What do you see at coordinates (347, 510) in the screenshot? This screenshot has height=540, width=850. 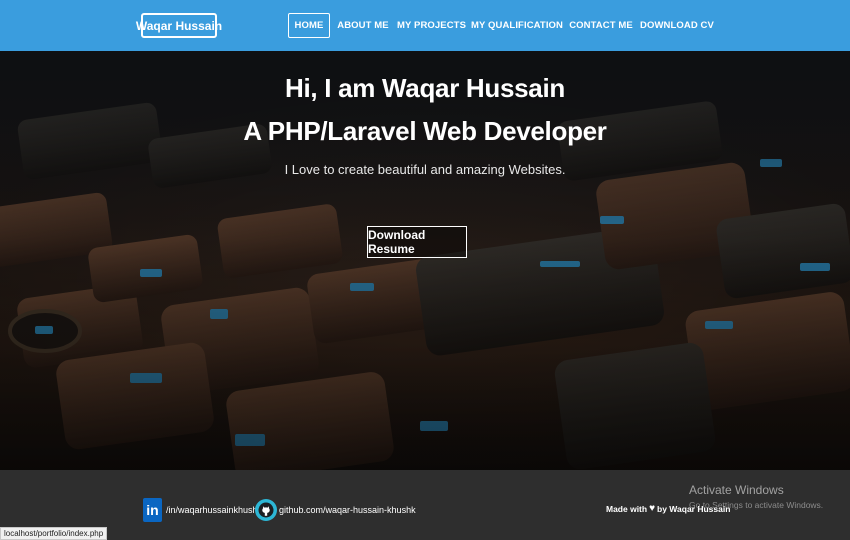 I see `github-text: github.com/waqar-hussain-khushk` at bounding box center [347, 510].